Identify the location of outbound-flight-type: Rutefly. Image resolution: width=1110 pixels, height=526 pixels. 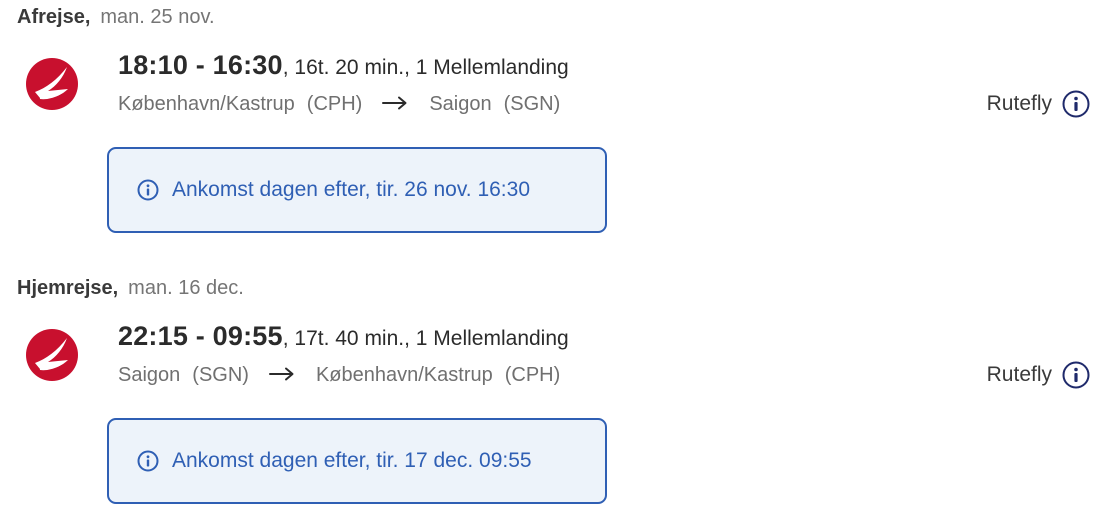
(1038, 104).